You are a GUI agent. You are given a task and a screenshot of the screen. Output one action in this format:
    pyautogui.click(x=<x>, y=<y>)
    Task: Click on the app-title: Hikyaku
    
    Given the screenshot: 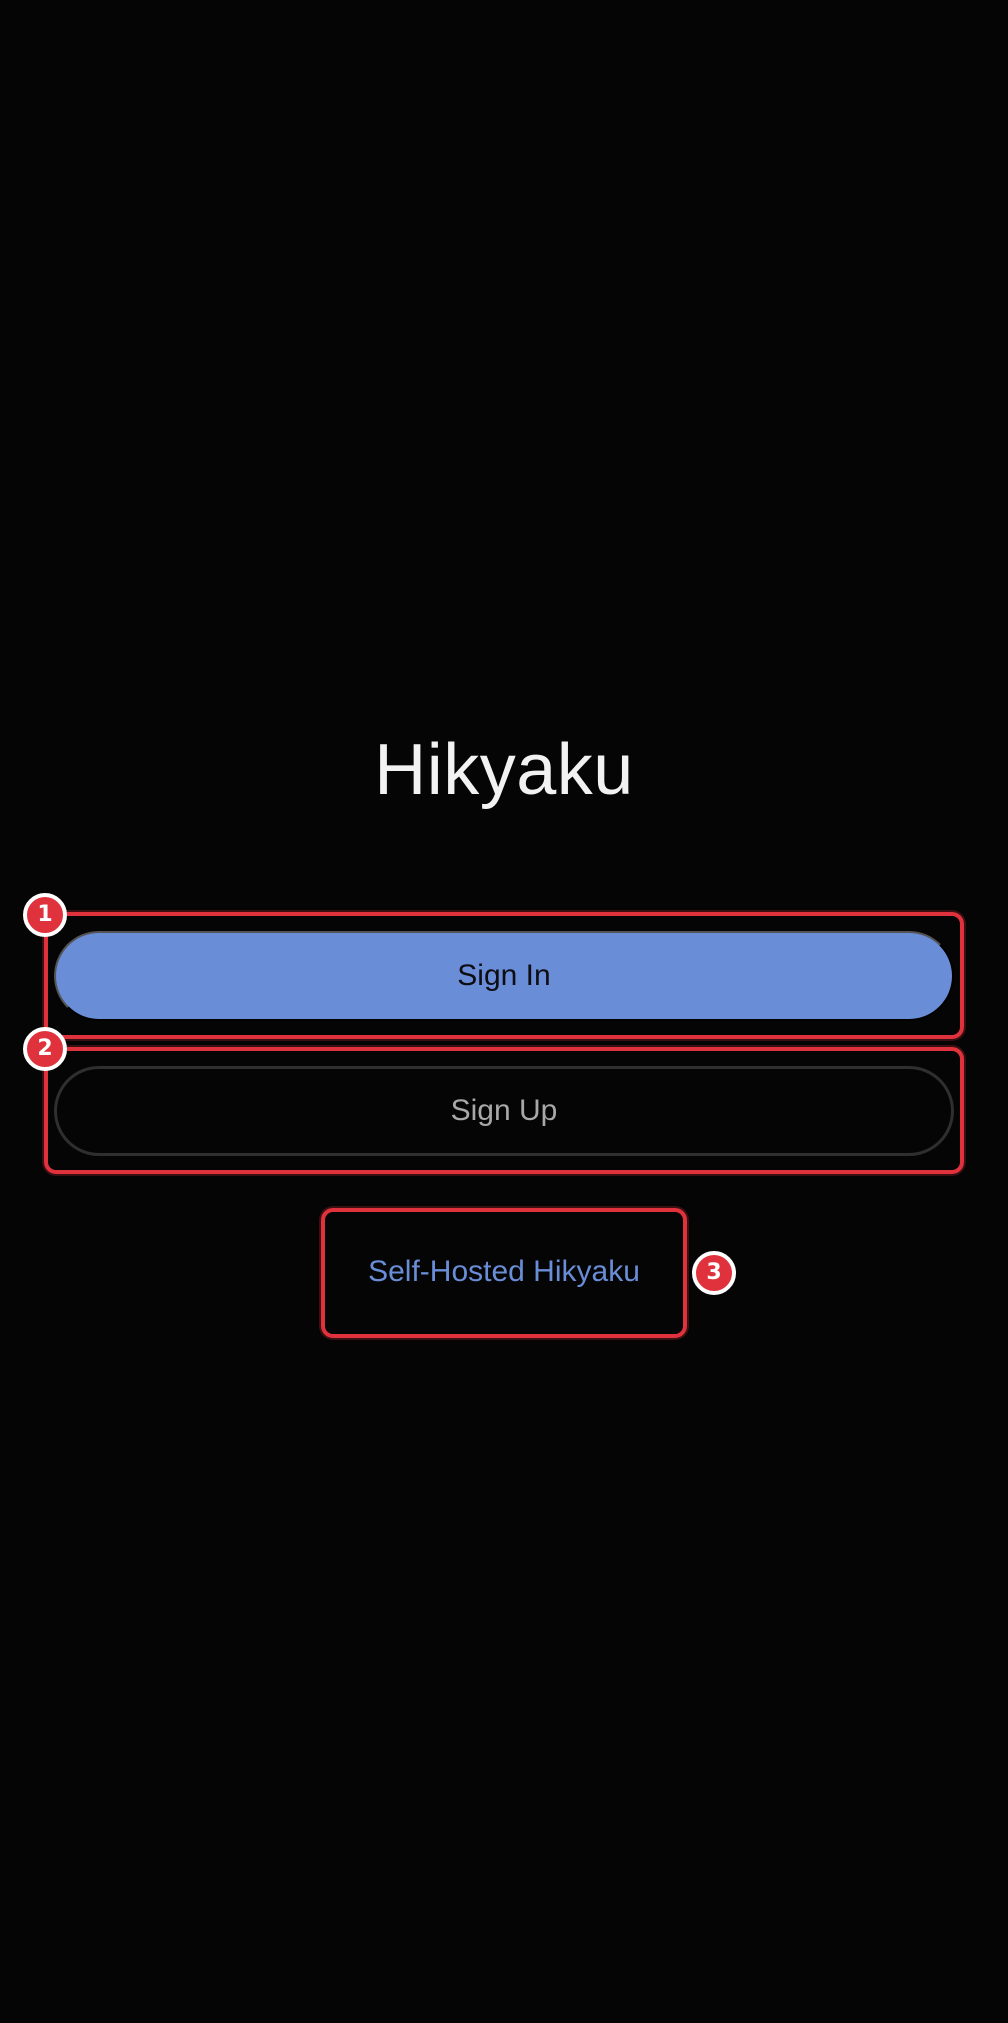 What is the action you would take?
    pyautogui.click(x=504, y=770)
    